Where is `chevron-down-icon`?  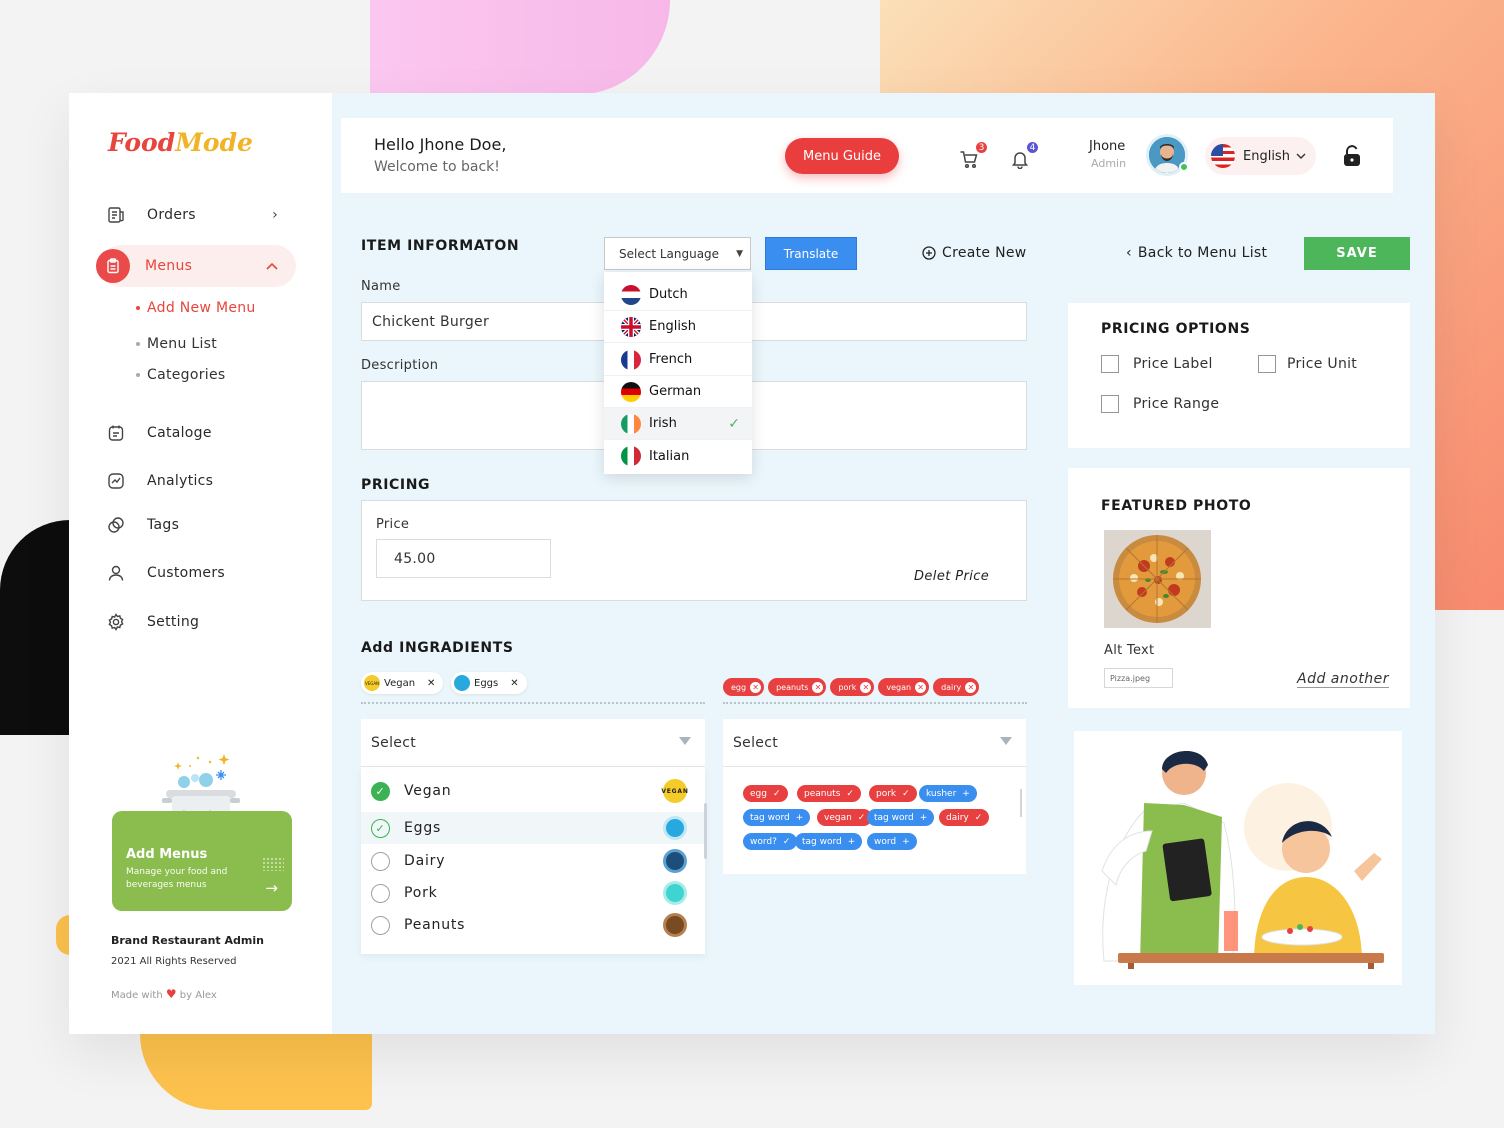 chevron-down-icon is located at coordinates (1301, 156).